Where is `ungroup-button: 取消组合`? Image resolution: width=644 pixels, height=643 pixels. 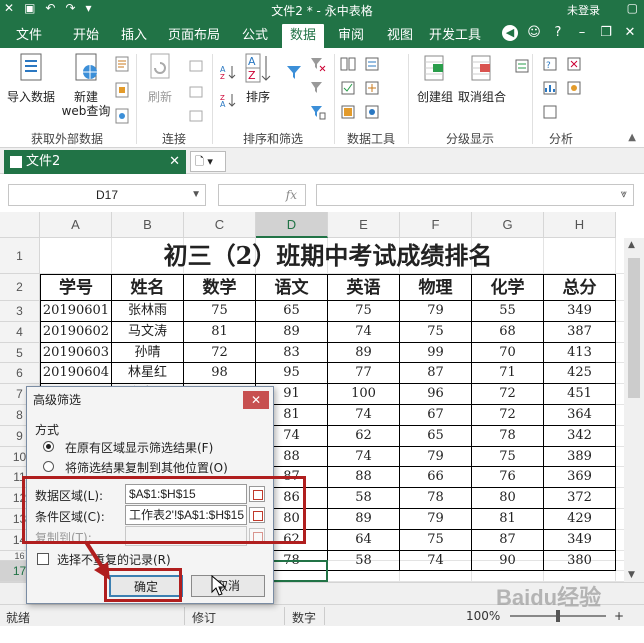
ungroup-button: 取消组合 is located at coordinates (482, 78).